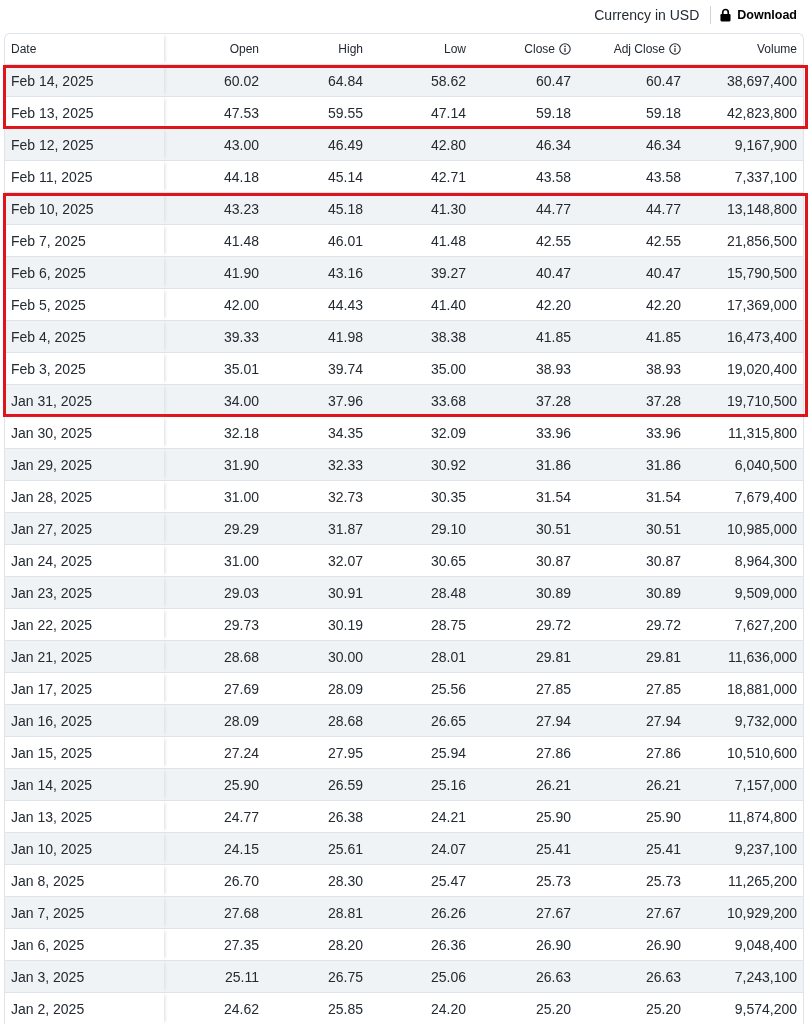 Image resolution: width=811 pixels, height=1024 pixels. Describe the element at coordinates (420, 49) in the screenshot. I see `column-header: Low` at that location.